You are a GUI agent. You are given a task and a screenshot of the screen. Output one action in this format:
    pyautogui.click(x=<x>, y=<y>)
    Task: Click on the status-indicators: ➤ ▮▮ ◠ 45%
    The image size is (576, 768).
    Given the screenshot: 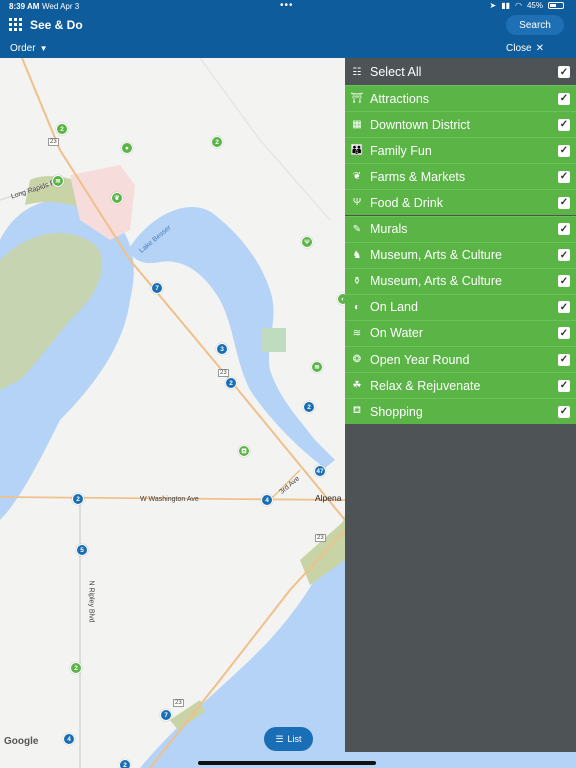 What is the action you would take?
    pyautogui.click(x=526, y=5)
    